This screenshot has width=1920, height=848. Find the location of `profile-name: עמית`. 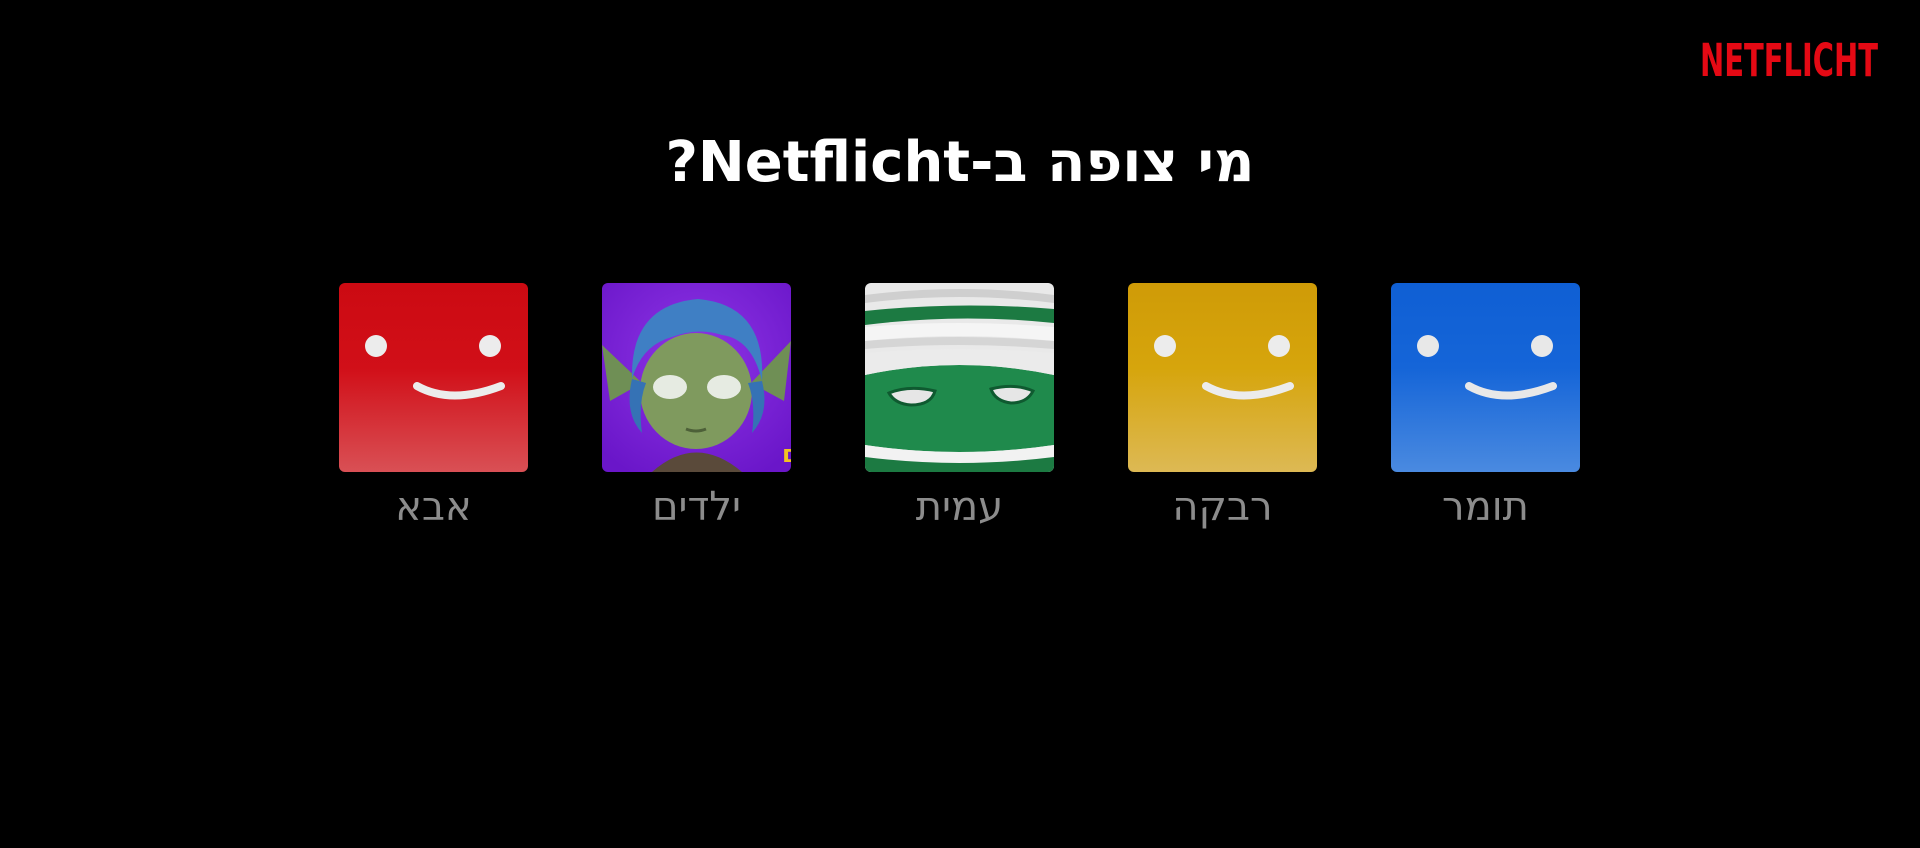

profile-name: עמית is located at coordinates (959, 507).